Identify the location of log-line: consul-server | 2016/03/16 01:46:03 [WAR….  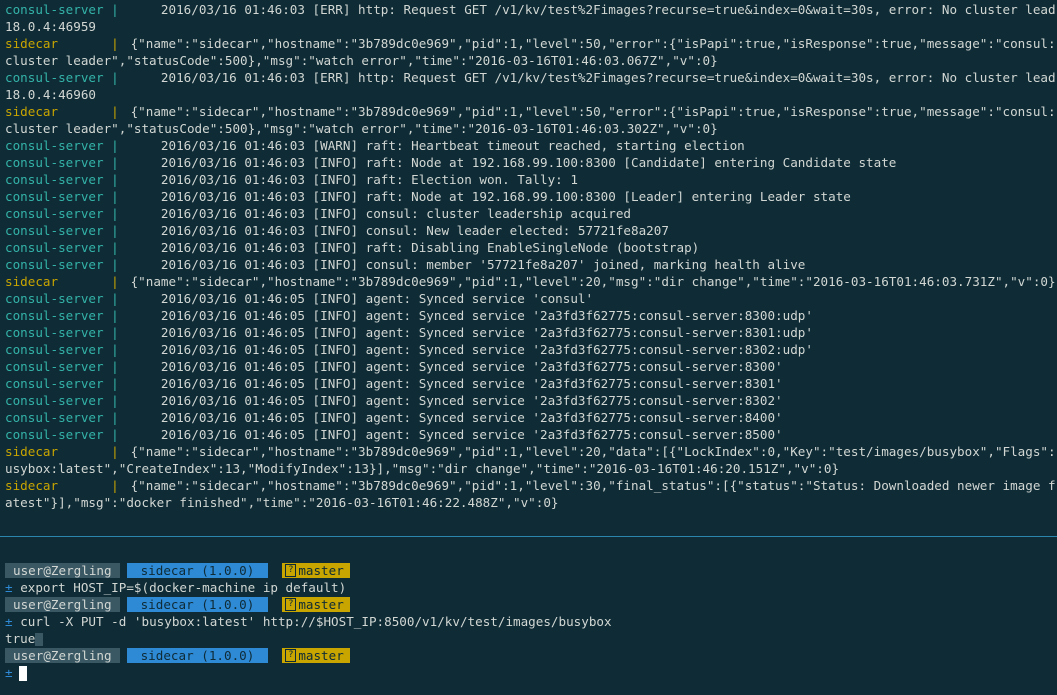
(530, 145).